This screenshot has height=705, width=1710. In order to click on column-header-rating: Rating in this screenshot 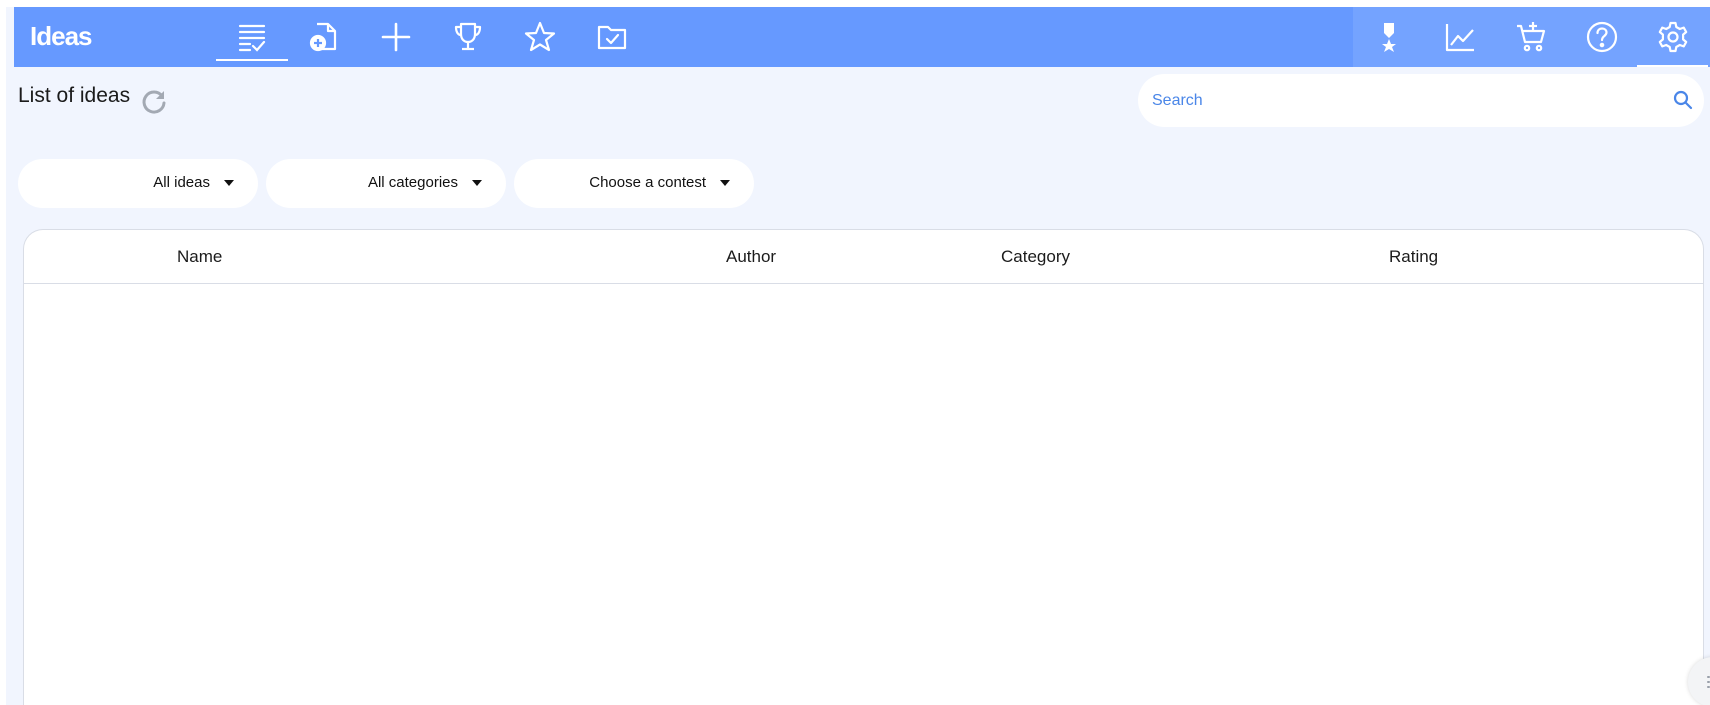, I will do `click(1413, 257)`.